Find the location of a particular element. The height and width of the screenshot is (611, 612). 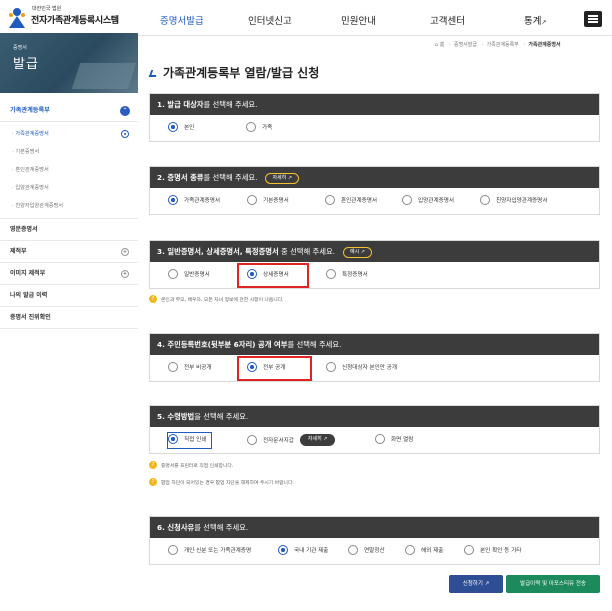

nav-customer-center: 고객센터 is located at coordinates (447, 20).